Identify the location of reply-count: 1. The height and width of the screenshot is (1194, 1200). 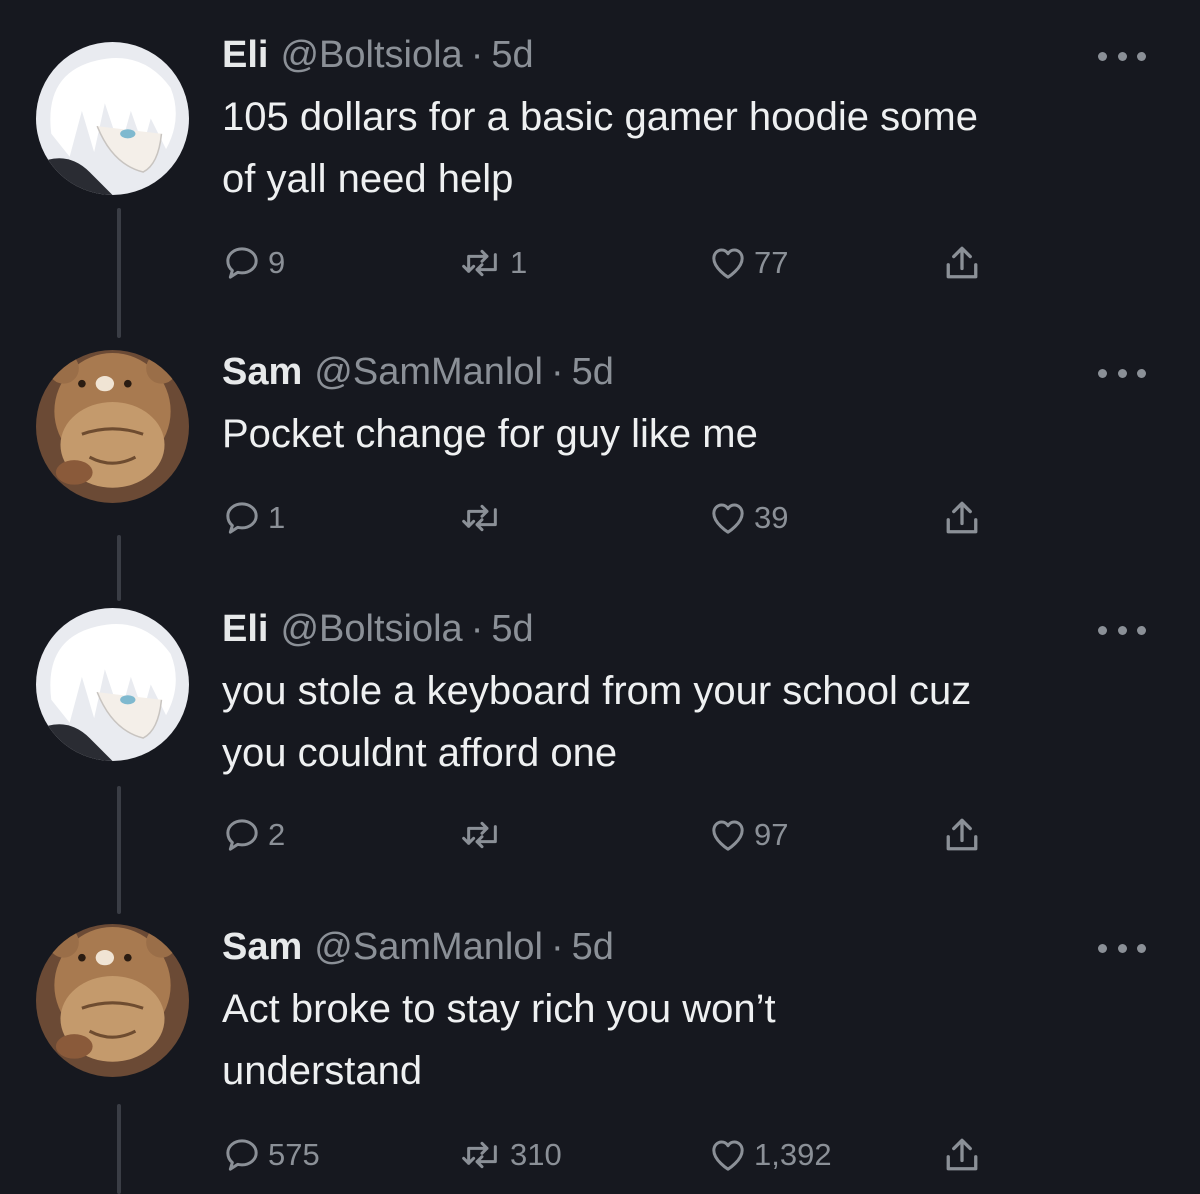
(277, 517).